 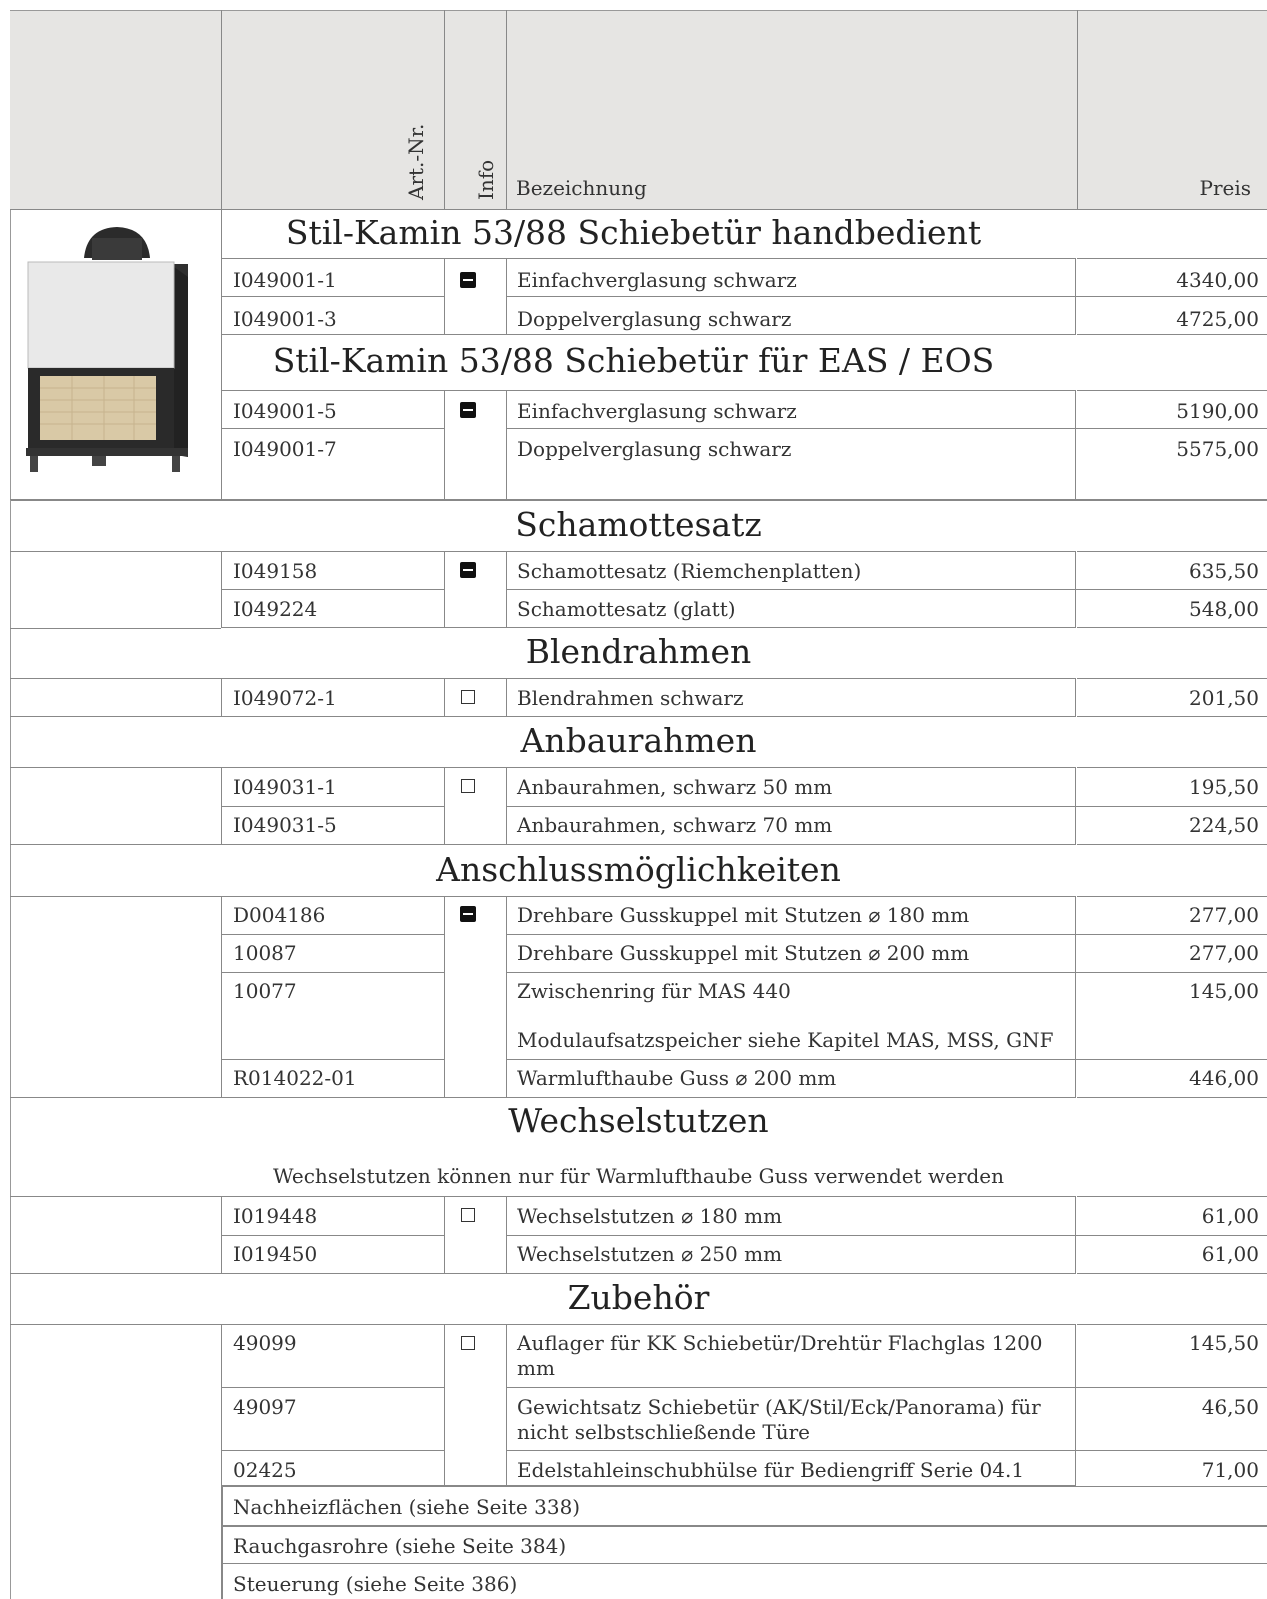 What do you see at coordinates (10, 1049) in the screenshot?
I see `outer-border` at bounding box center [10, 1049].